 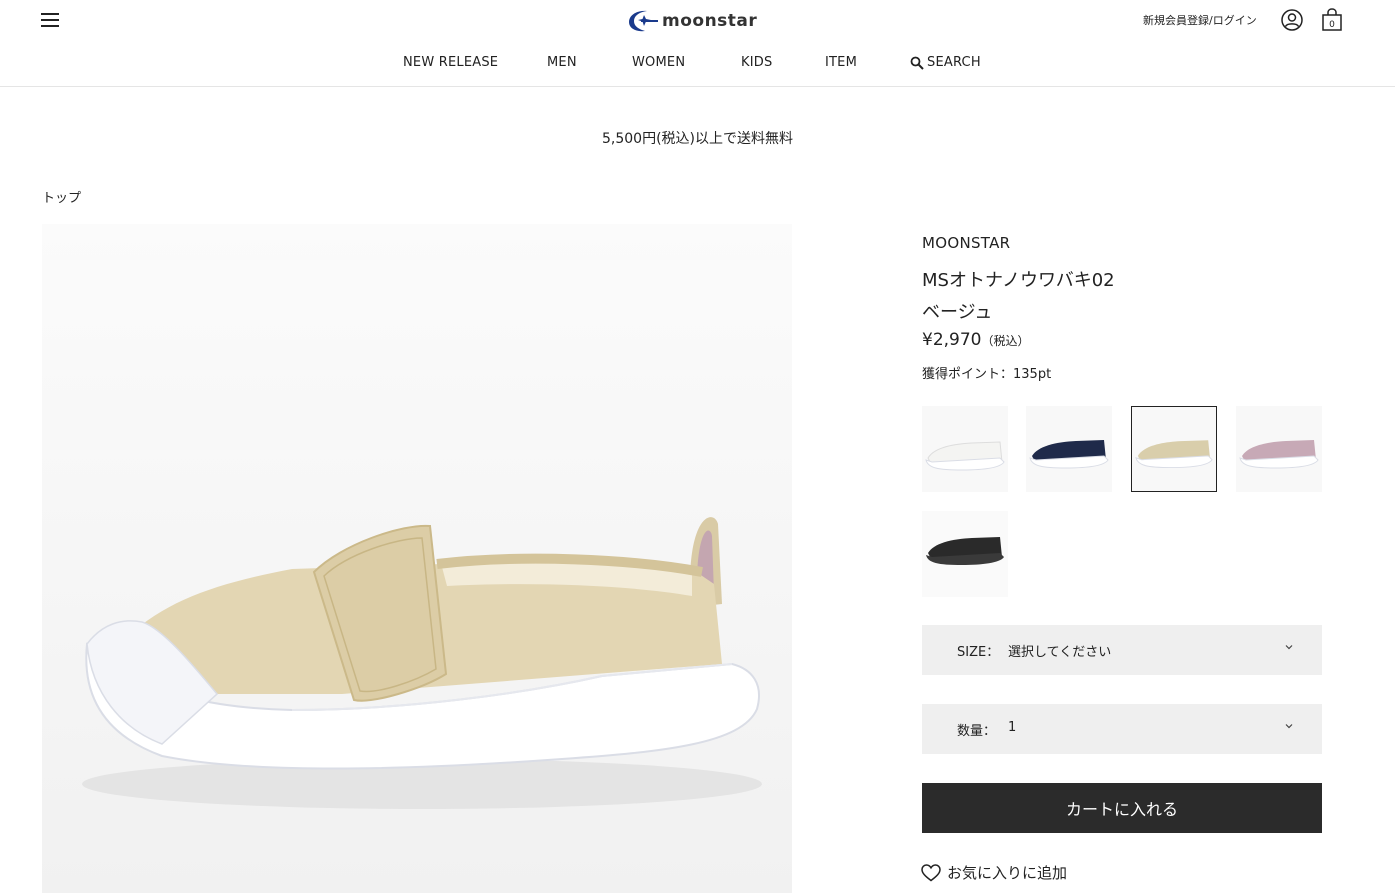 I want to click on add-to-cart-button: カートに入れる, so click(x=1122, y=808).